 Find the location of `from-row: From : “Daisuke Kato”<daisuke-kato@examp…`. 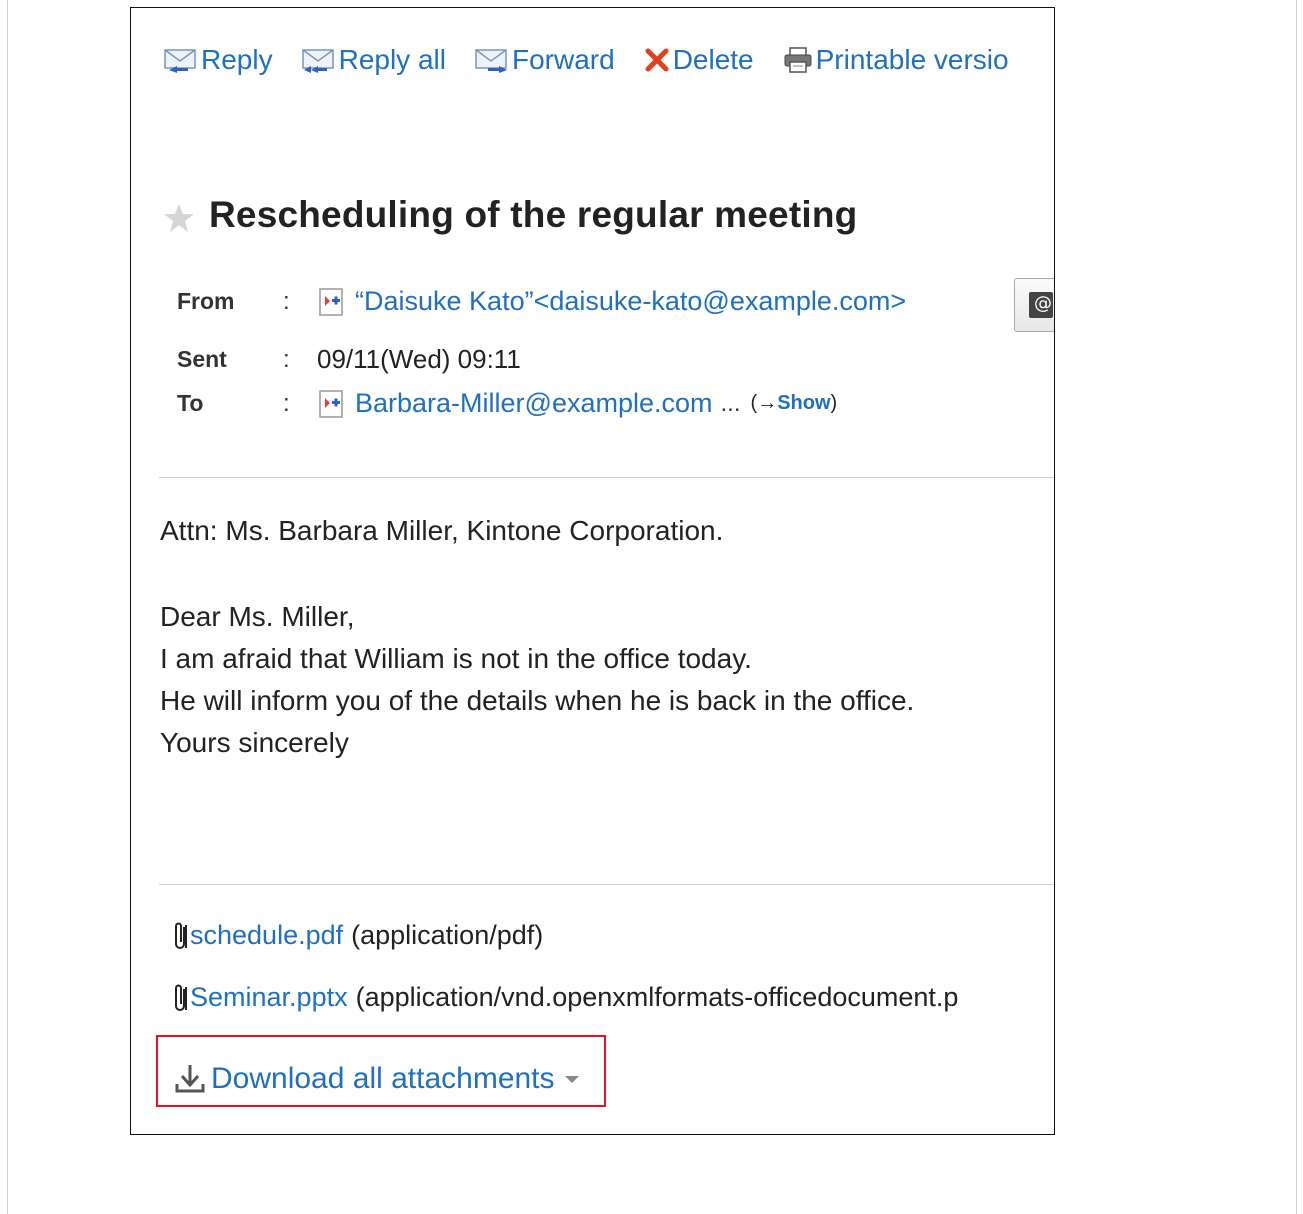

from-row: From : “Daisuke Kato”<daisuke-kato@examp… is located at coordinates (541, 301).